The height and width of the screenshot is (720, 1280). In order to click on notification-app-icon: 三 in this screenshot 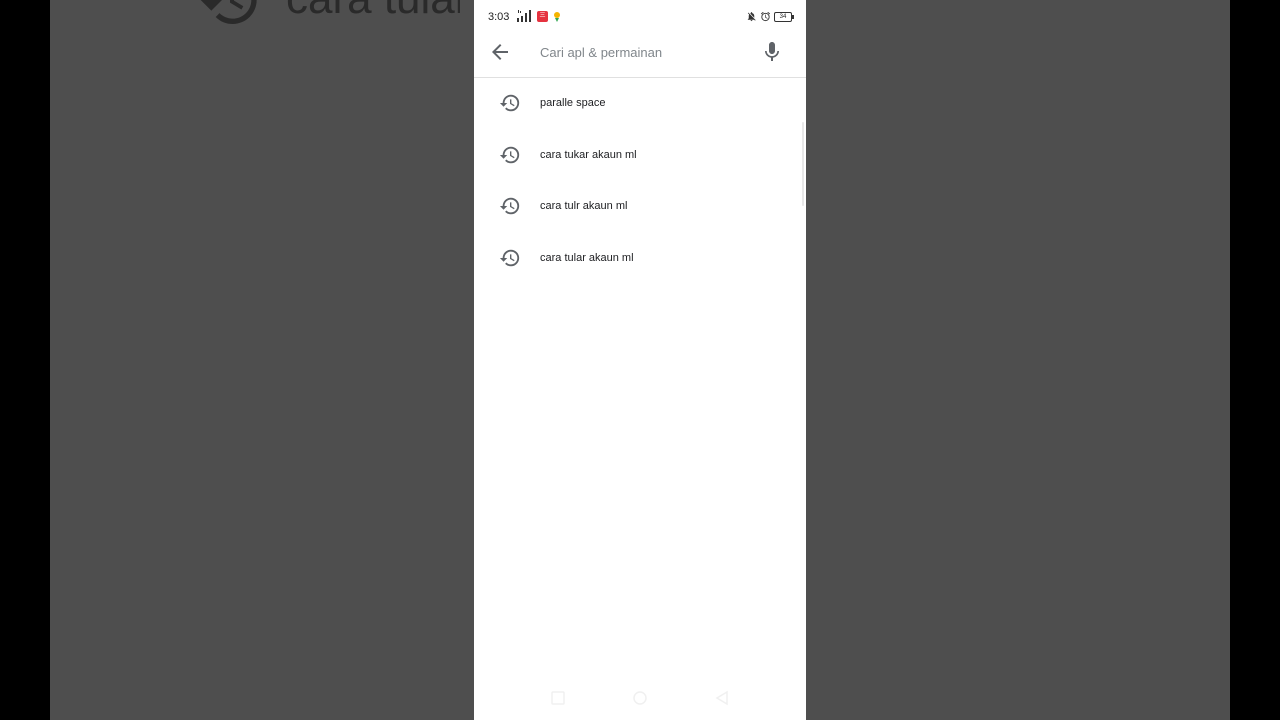, I will do `click(542, 16)`.